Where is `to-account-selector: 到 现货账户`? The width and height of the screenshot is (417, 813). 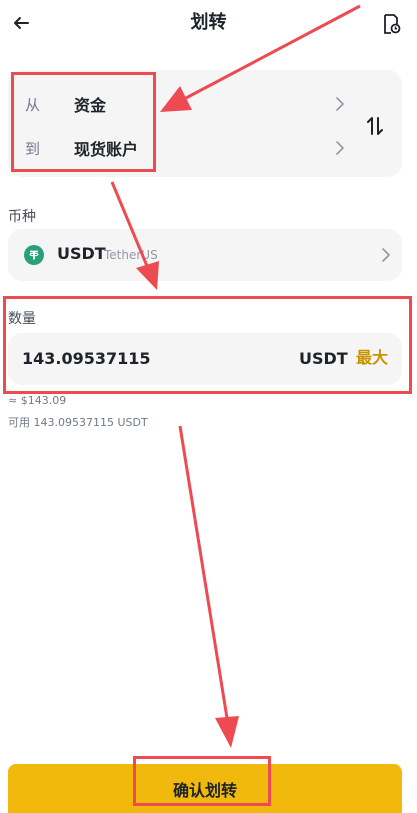 to-account-selector: 到 现货账户 is located at coordinates (182, 148).